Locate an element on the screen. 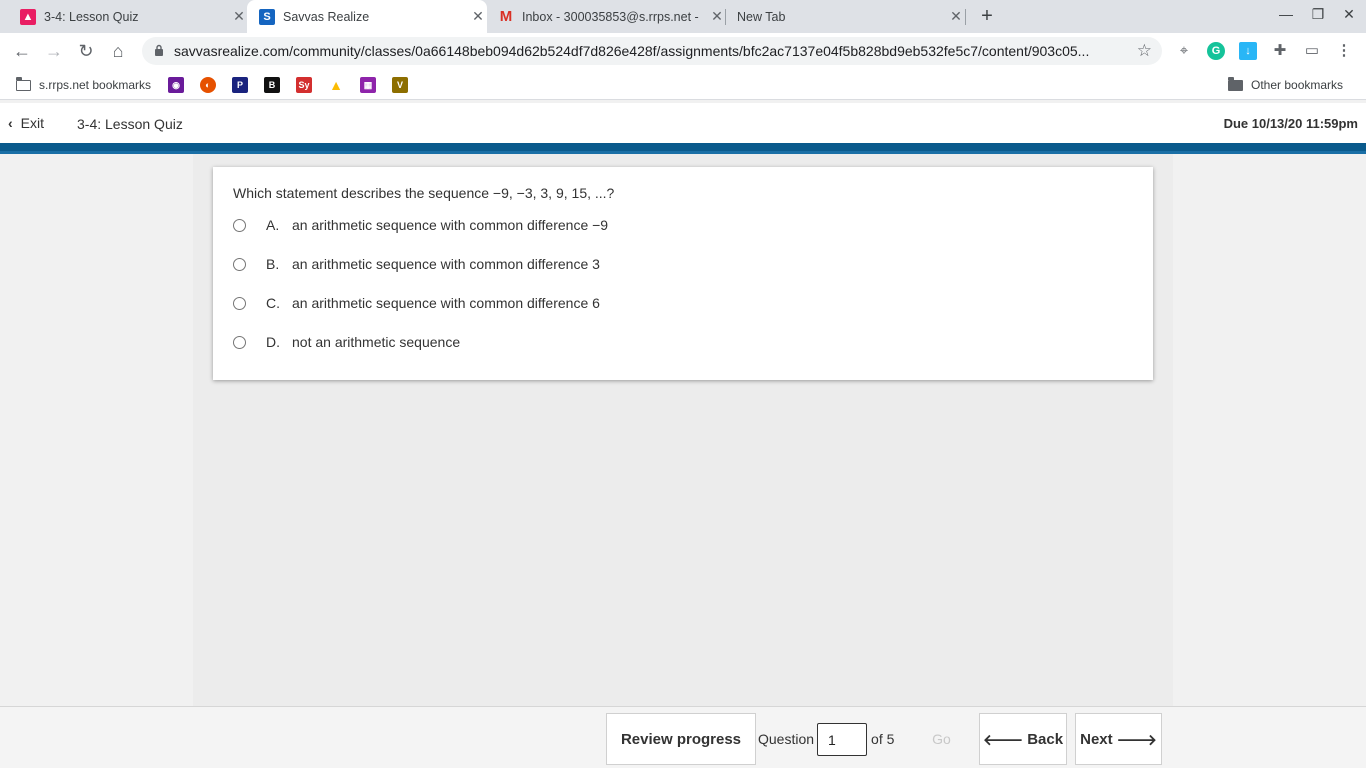  tab-title: Inbox - 300035853@s.rrps.net - is located at coordinates (610, 16).